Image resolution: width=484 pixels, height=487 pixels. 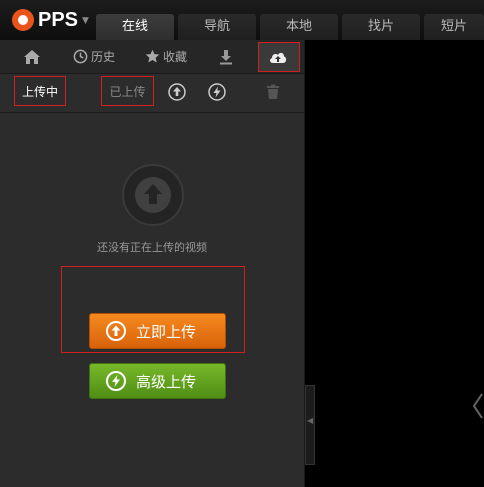 I want to click on top-bar: PPS ▼ 在线 导航 本地 找片 短片, so click(x=242, y=20).